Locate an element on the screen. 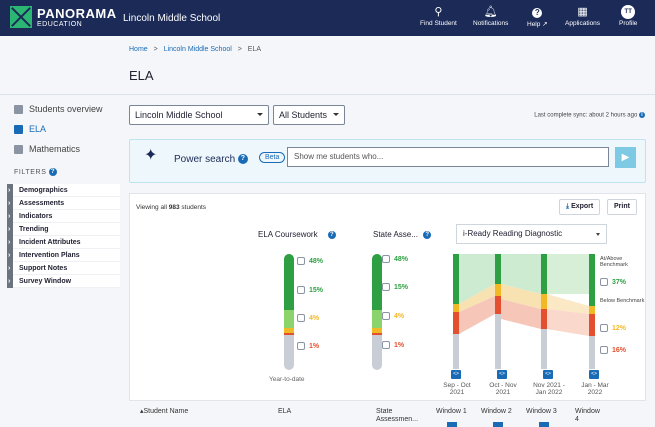  find-student-button: ⚲ Find Student is located at coordinates (438, 16).